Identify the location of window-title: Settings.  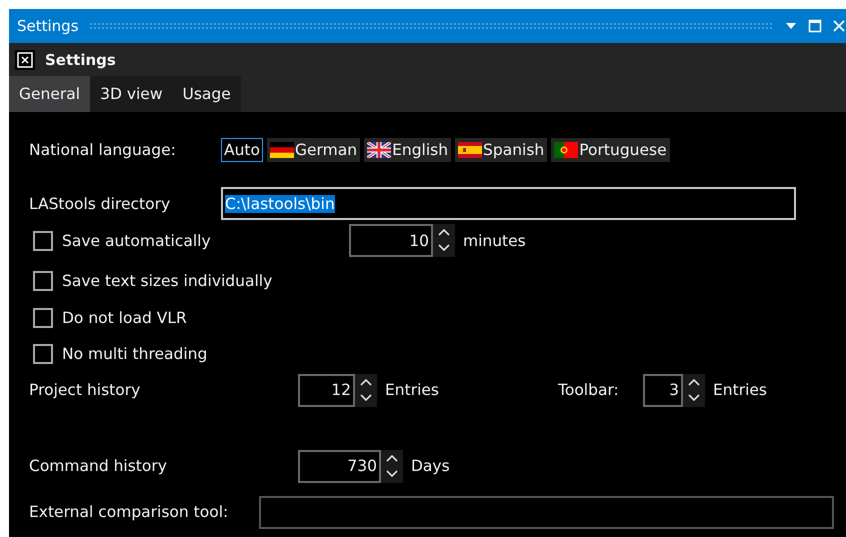
(48, 26).